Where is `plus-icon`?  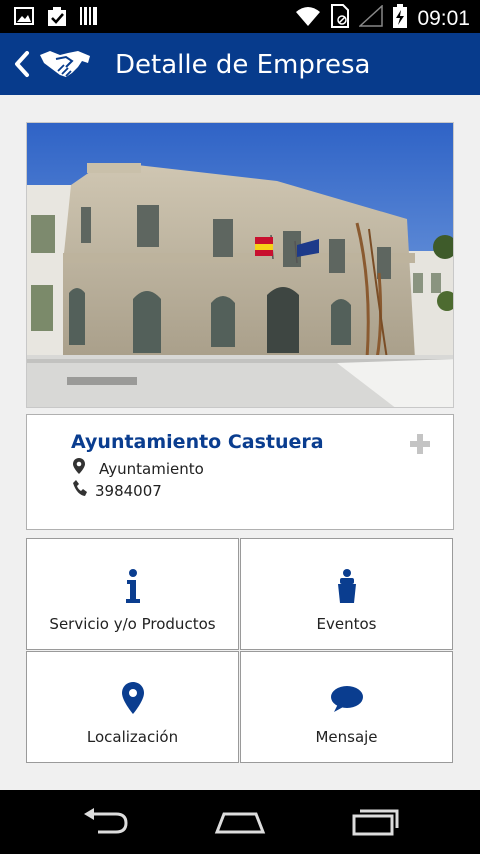 plus-icon is located at coordinates (420, 444).